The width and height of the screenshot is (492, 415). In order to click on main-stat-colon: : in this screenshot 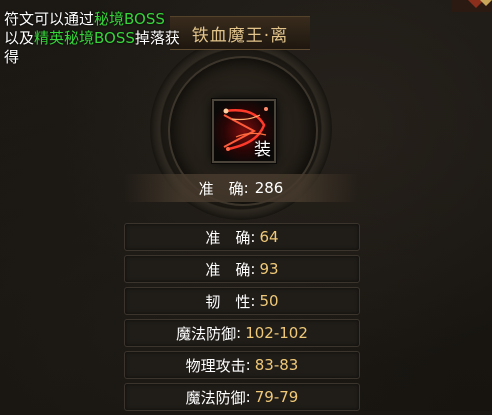, I will do `click(246, 188)`.